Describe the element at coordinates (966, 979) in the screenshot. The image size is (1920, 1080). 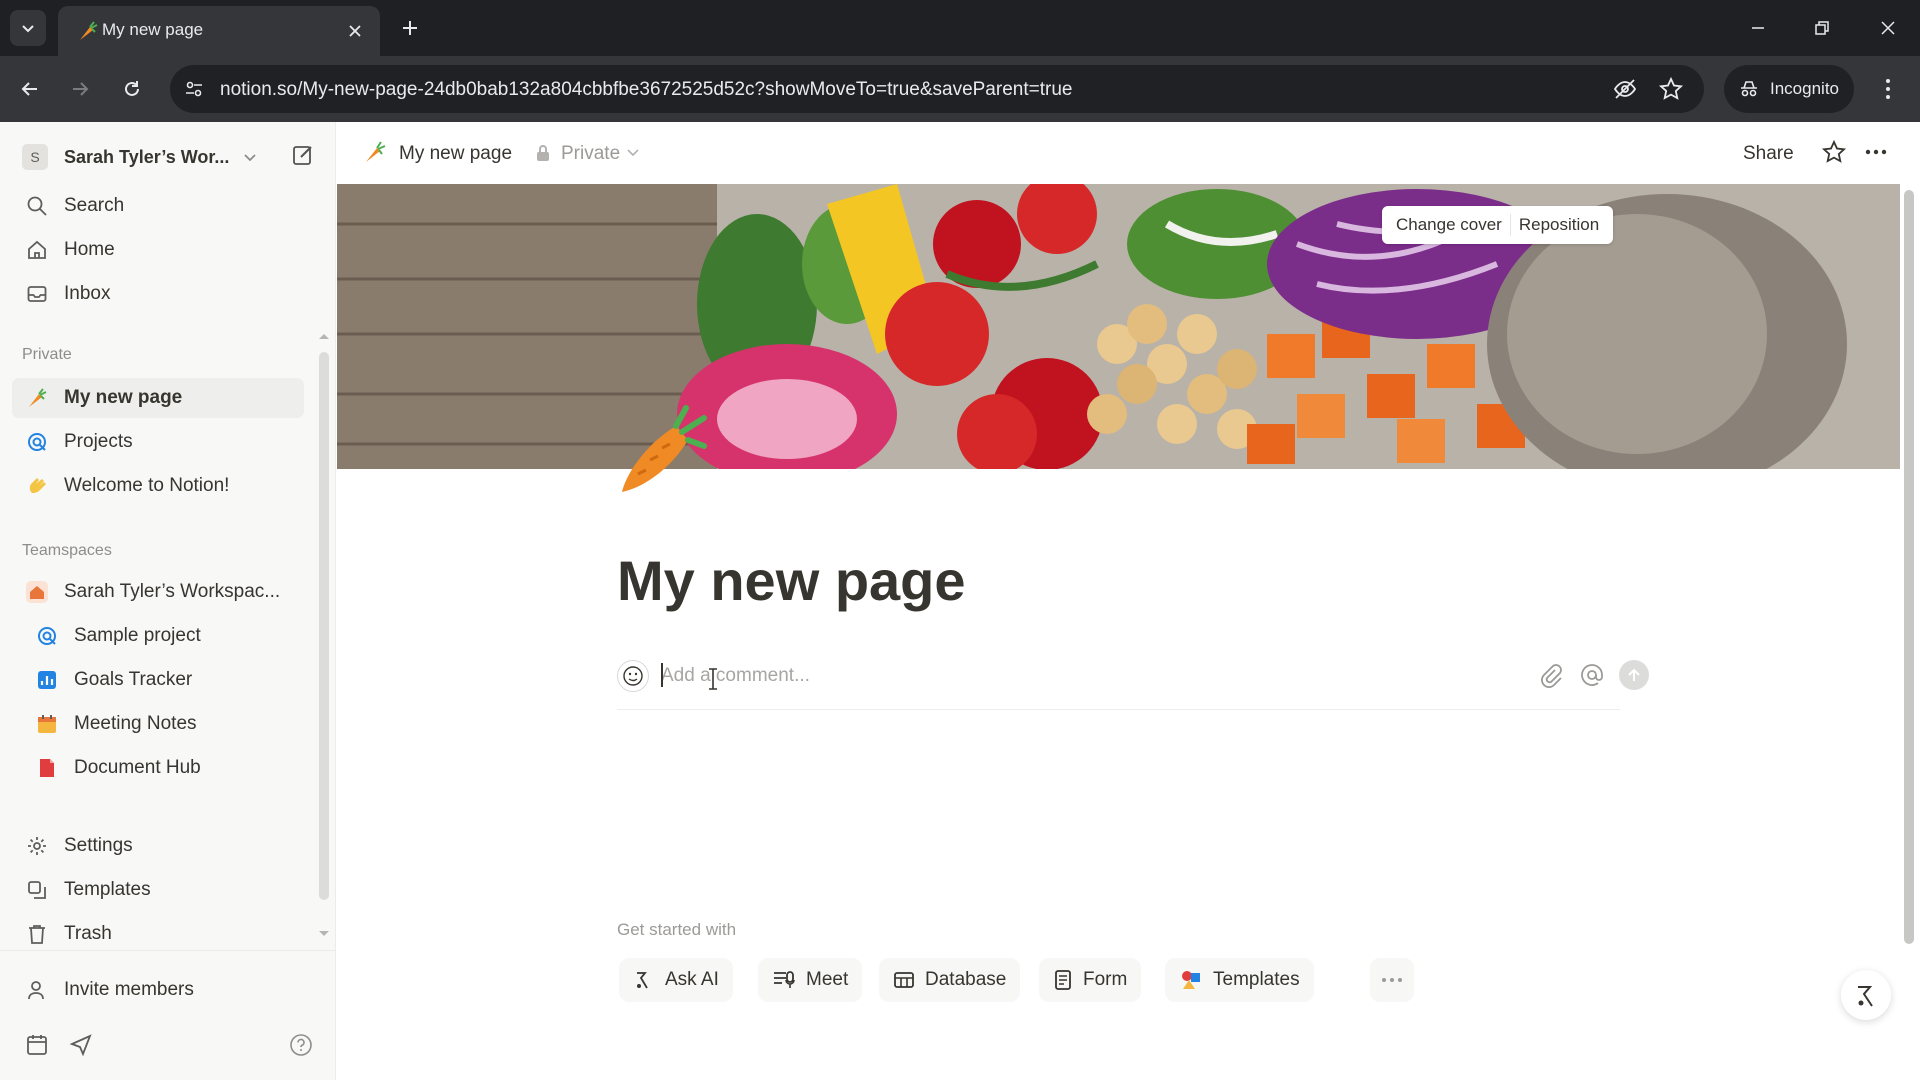
I see `button-label: Database` at that location.